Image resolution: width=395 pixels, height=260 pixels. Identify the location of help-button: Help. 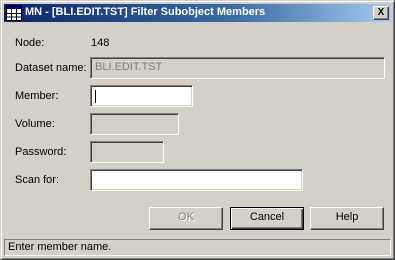
(347, 218).